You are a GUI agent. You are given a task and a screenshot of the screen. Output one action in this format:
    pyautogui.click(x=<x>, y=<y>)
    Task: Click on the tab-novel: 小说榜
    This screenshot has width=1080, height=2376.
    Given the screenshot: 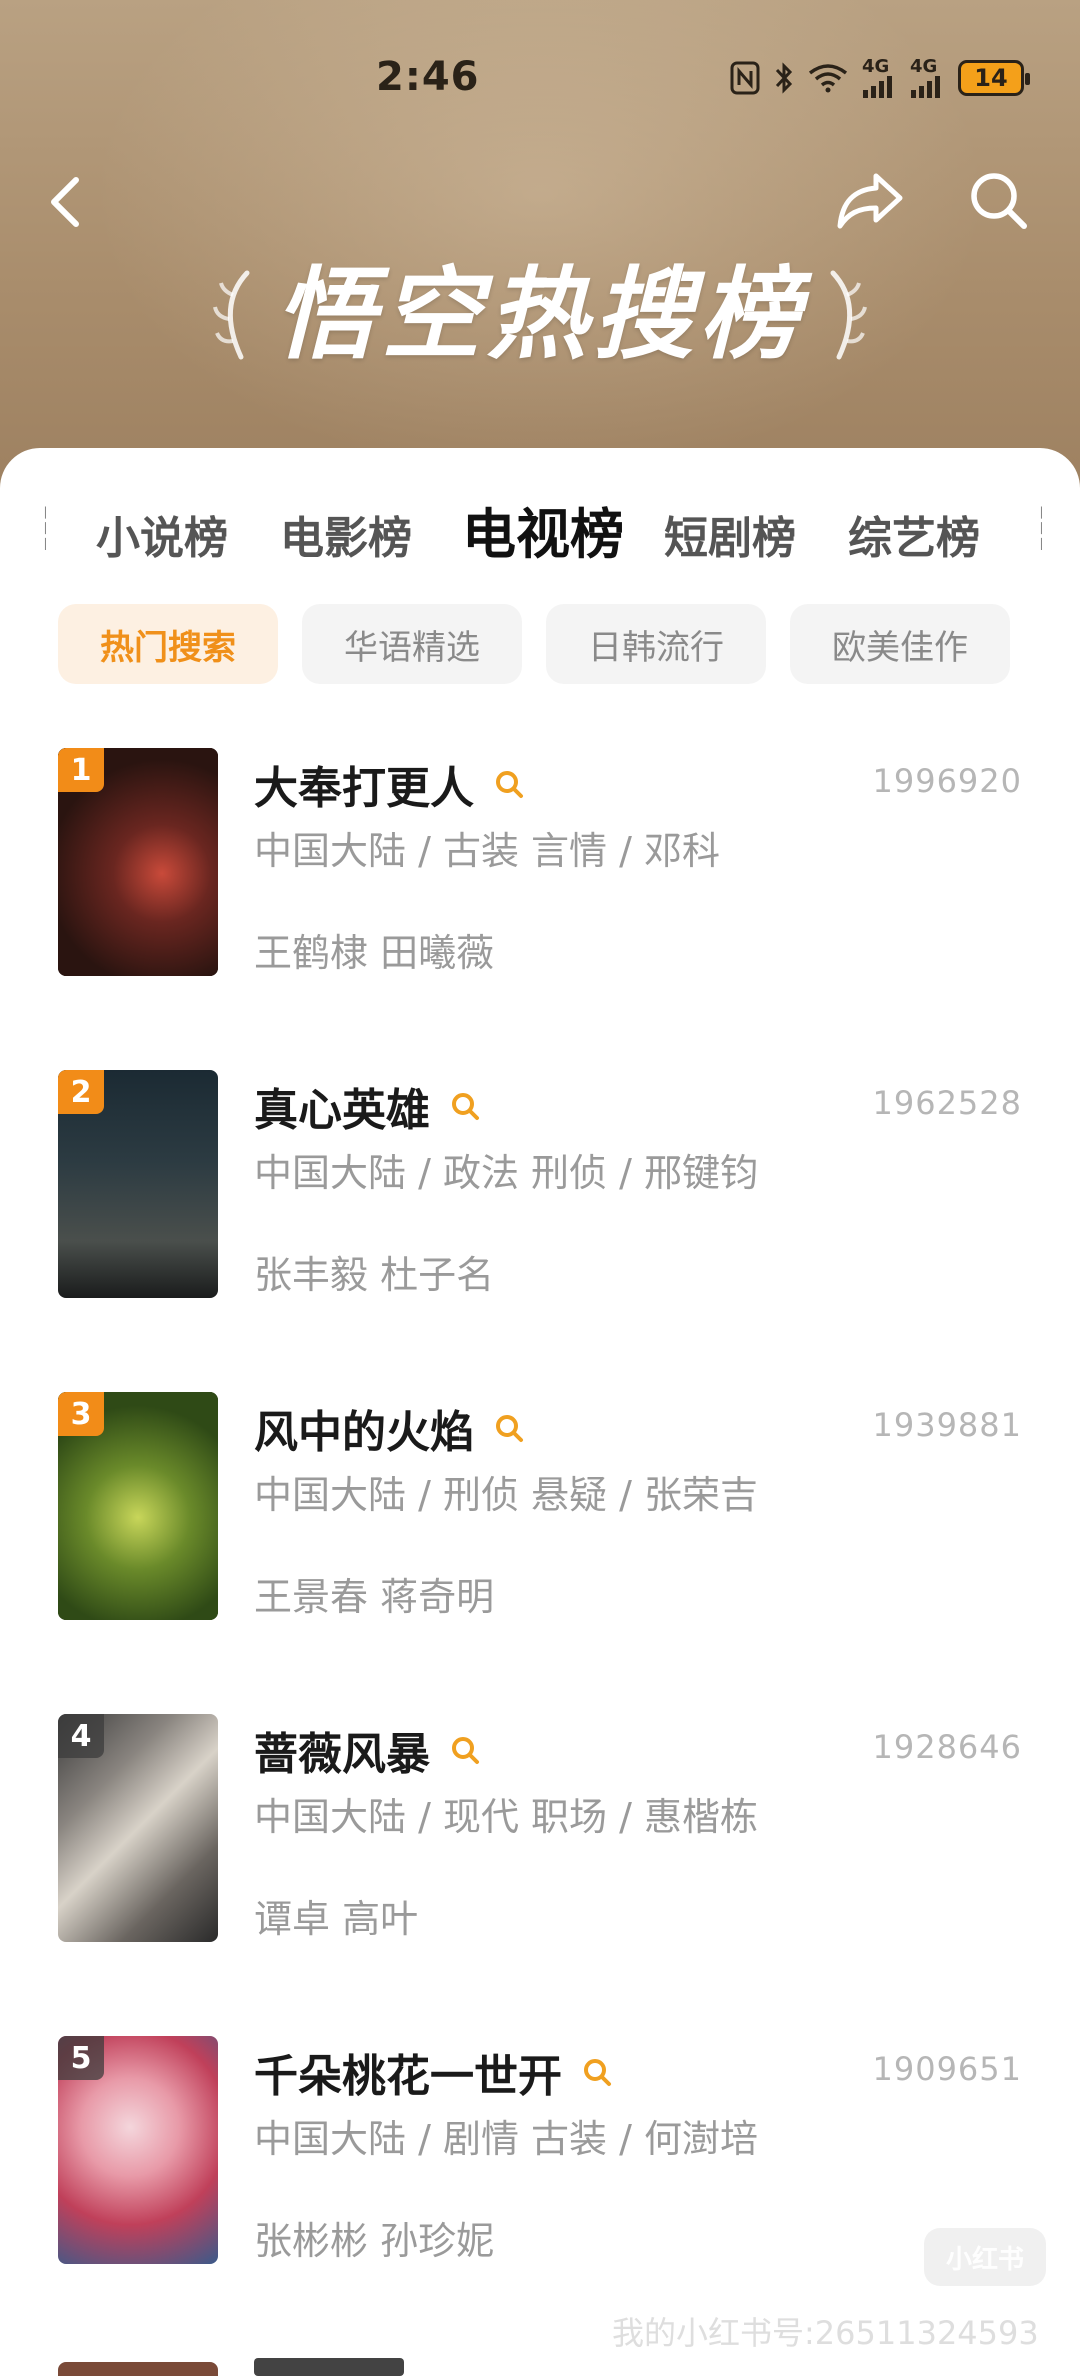 What is the action you would take?
    pyautogui.click(x=162, y=534)
    